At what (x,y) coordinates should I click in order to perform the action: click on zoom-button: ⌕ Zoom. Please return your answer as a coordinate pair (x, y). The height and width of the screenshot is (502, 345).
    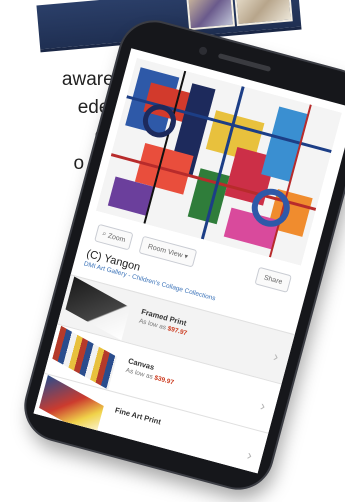
    Looking at the image, I should click on (114, 237).